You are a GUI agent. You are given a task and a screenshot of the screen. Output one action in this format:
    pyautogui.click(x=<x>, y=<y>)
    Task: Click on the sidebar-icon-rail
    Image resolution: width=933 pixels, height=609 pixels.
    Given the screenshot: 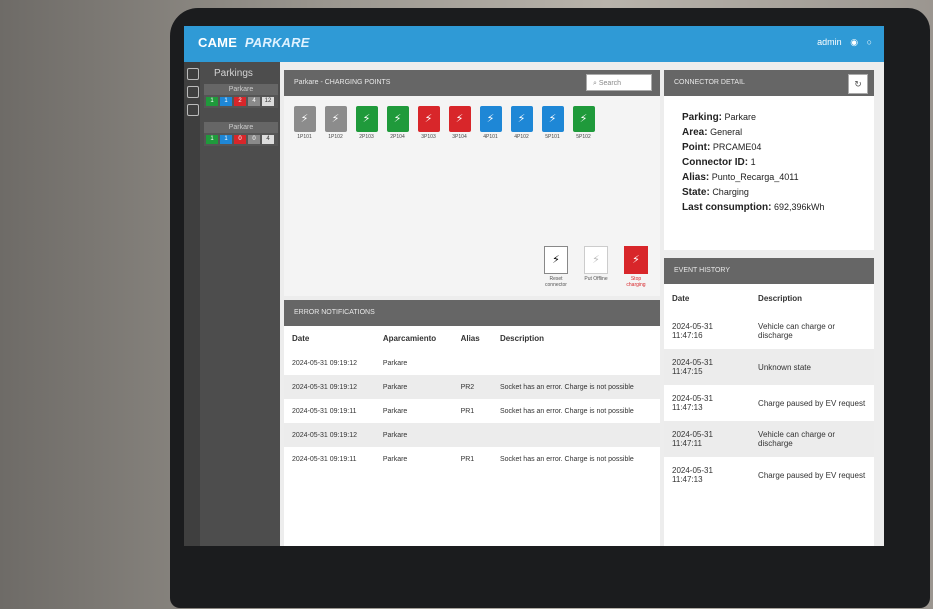 What is the action you would take?
    pyautogui.click(x=192, y=304)
    